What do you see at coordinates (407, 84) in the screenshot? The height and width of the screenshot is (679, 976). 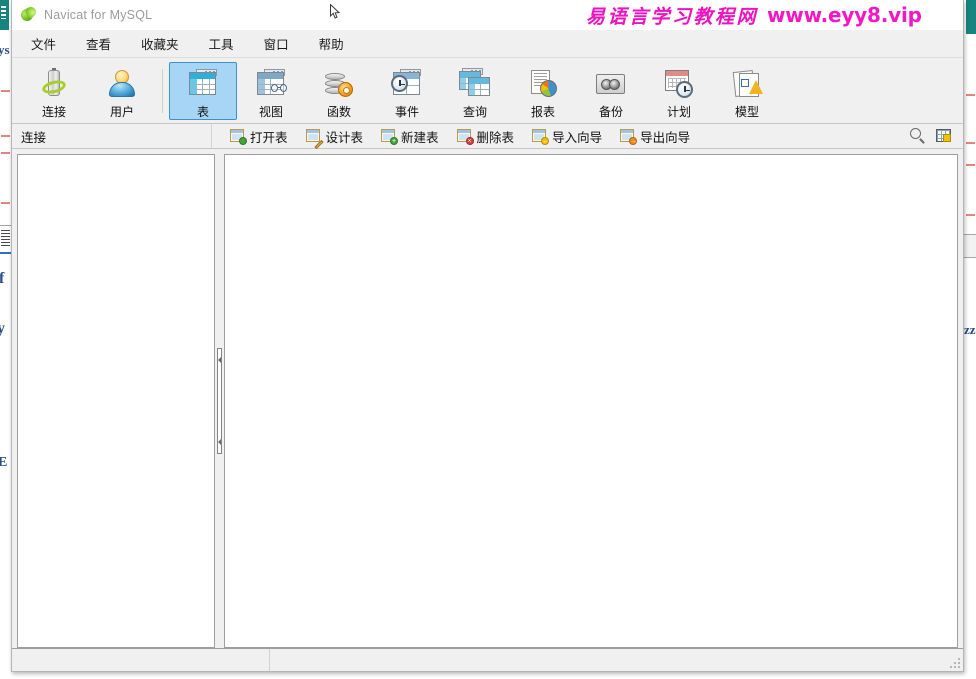 I see `event-icon` at bounding box center [407, 84].